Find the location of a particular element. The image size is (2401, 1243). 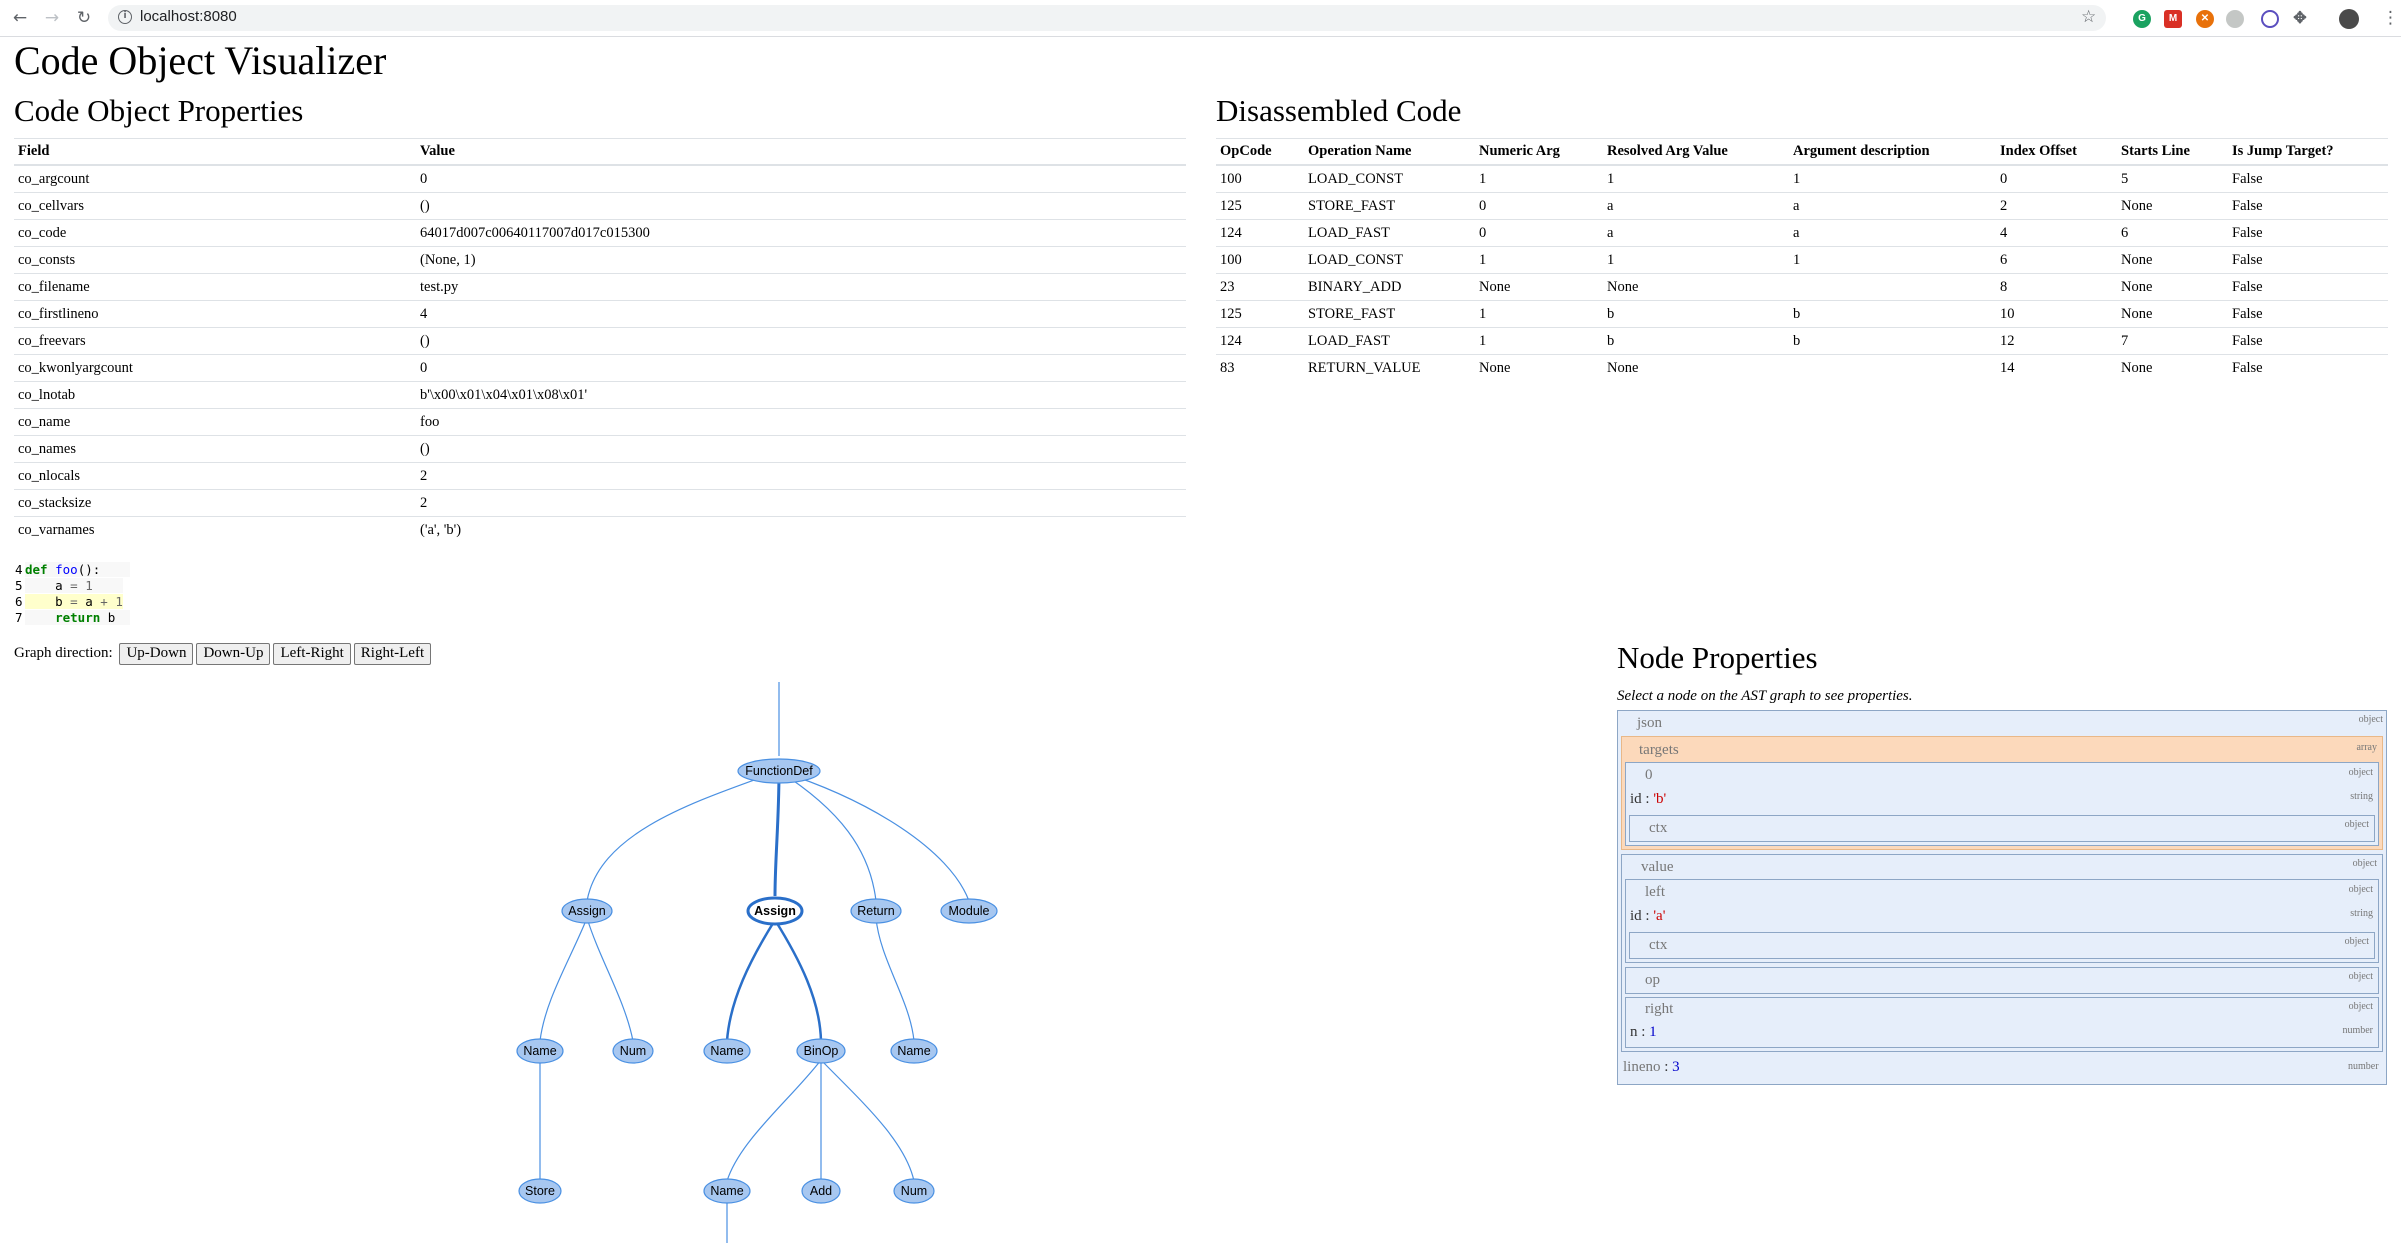

ast-node-return: Return is located at coordinates (876, 911).